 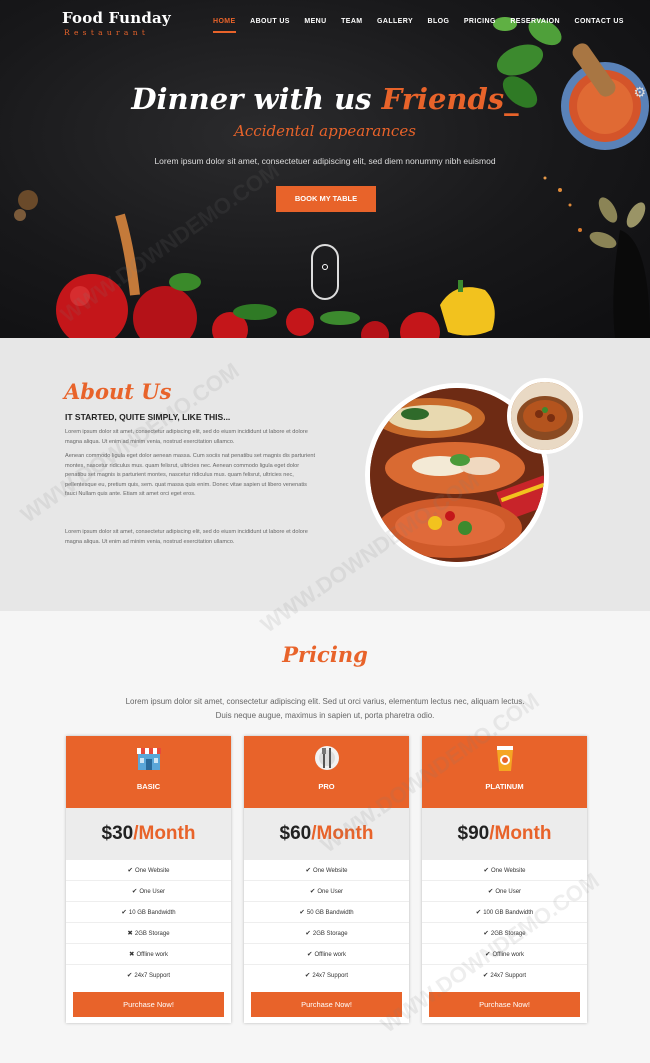 What do you see at coordinates (439, 21) in the screenshot?
I see `nav-item-blog: BLOG` at bounding box center [439, 21].